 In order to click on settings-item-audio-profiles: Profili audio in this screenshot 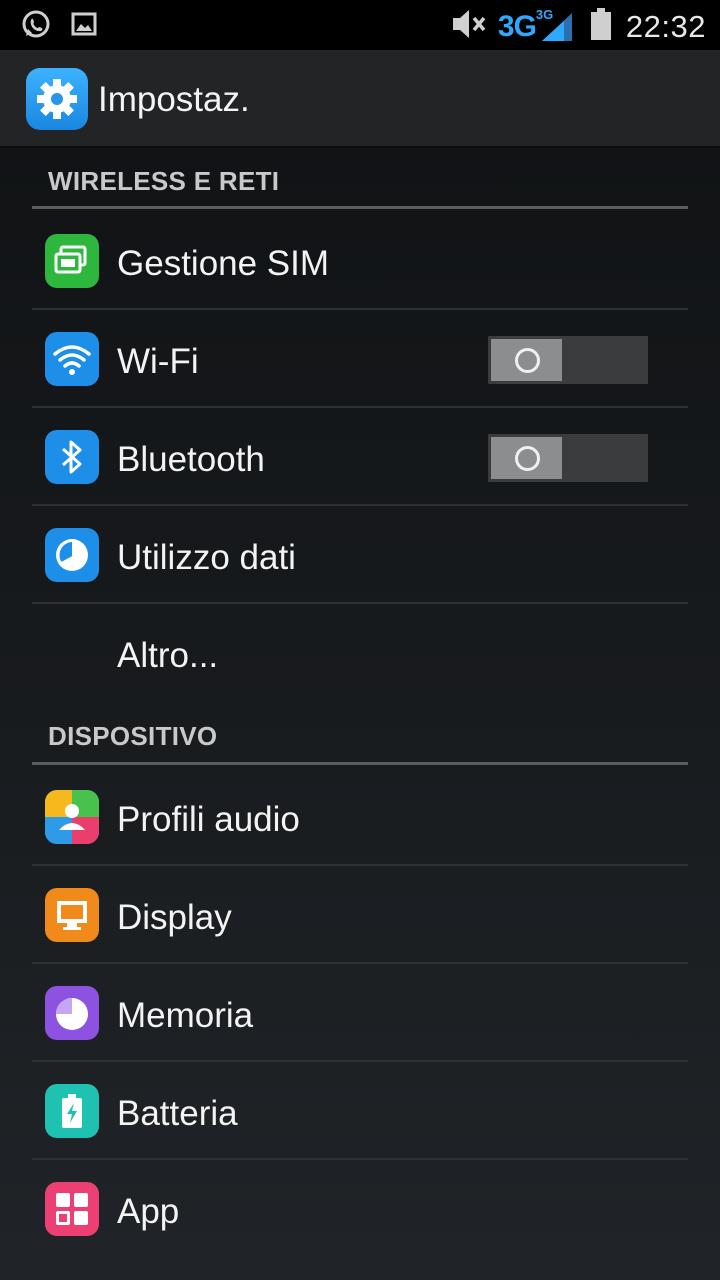, I will do `click(360, 817)`.